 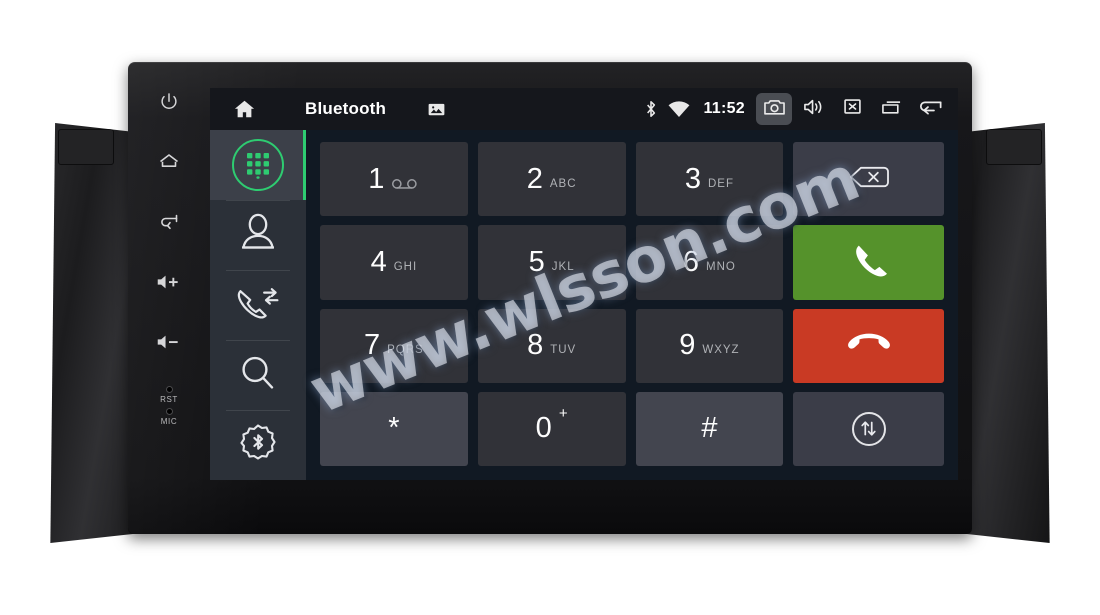 I want to click on image-icon, so click(x=436, y=109).